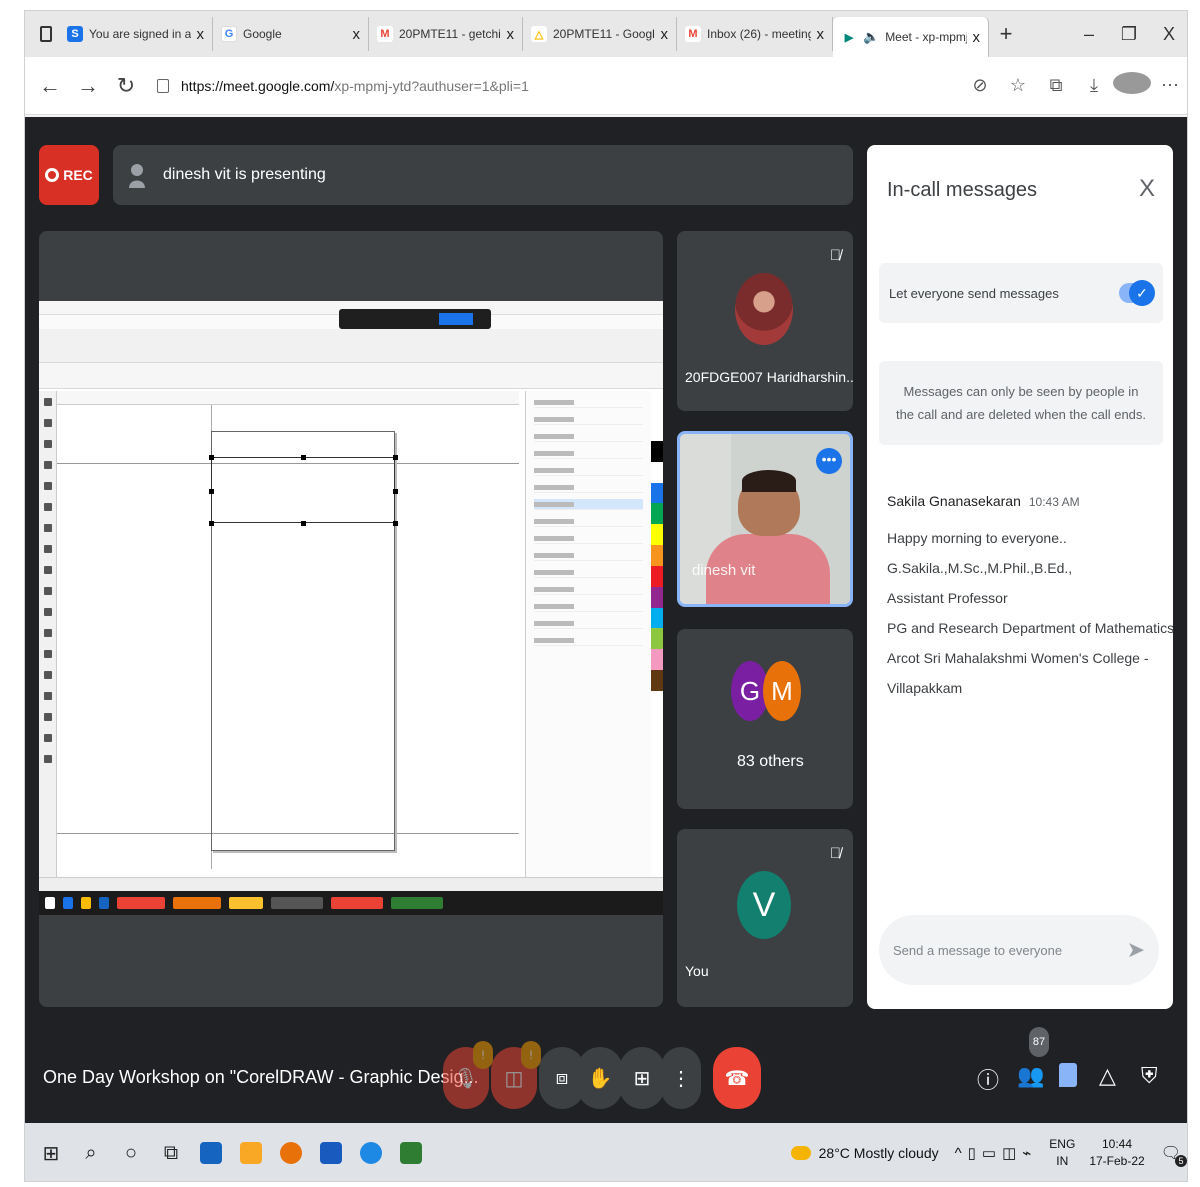 Image resolution: width=1200 pixels, height=1187 pixels. Describe the element at coordinates (1021, 293) in the screenshot. I see `allow-messages-row: Let everyone send messages ✓` at that location.